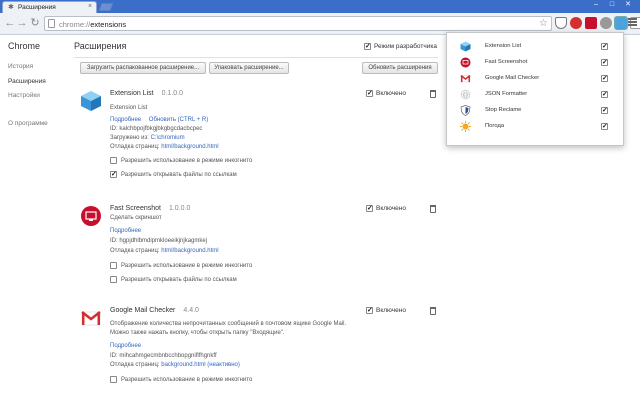  Describe the element at coordinates (154, 310) in the screenshot. I see `extension-name: Google Mail Checker 4.4.0` at that location.